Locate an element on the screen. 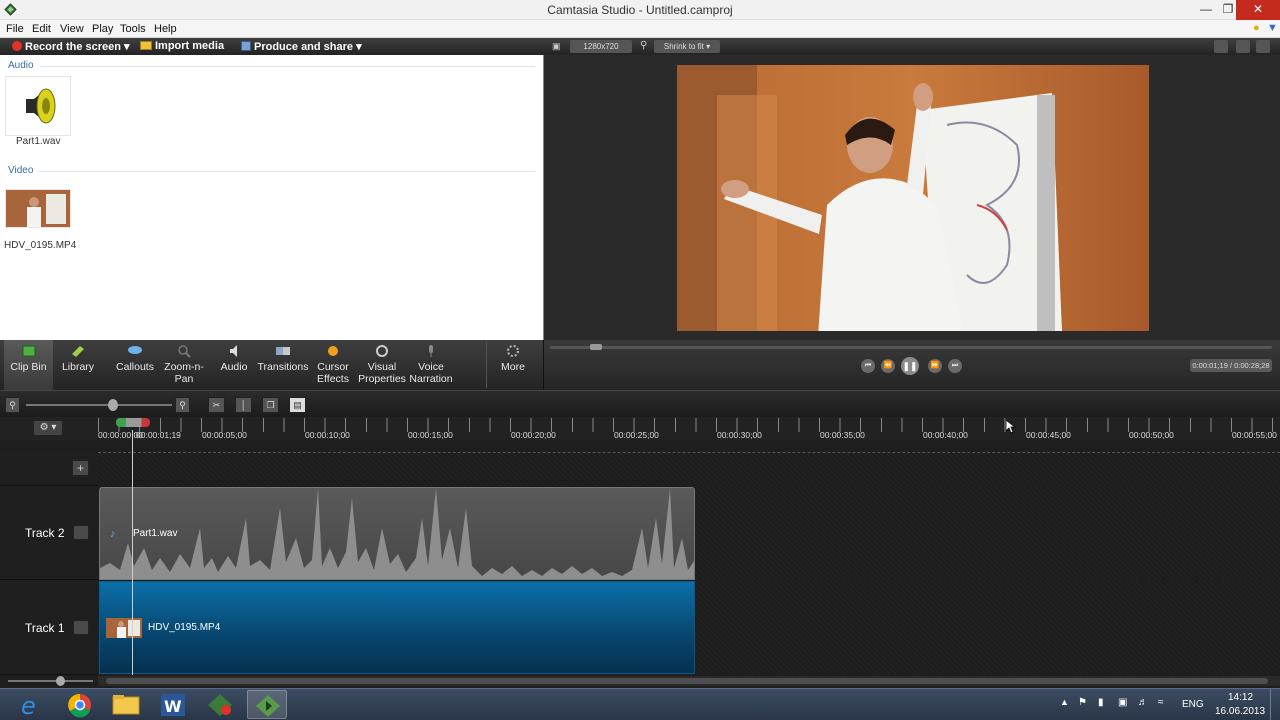 This screenshot has height=720, width=1280. video-file-name: HDV_0195.MP4 is located at coordinates (40, 245).